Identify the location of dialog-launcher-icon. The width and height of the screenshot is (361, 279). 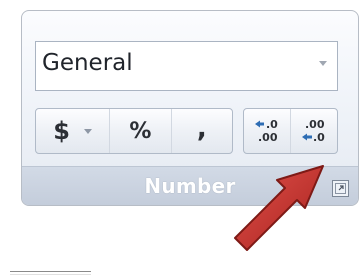
(340, 188).